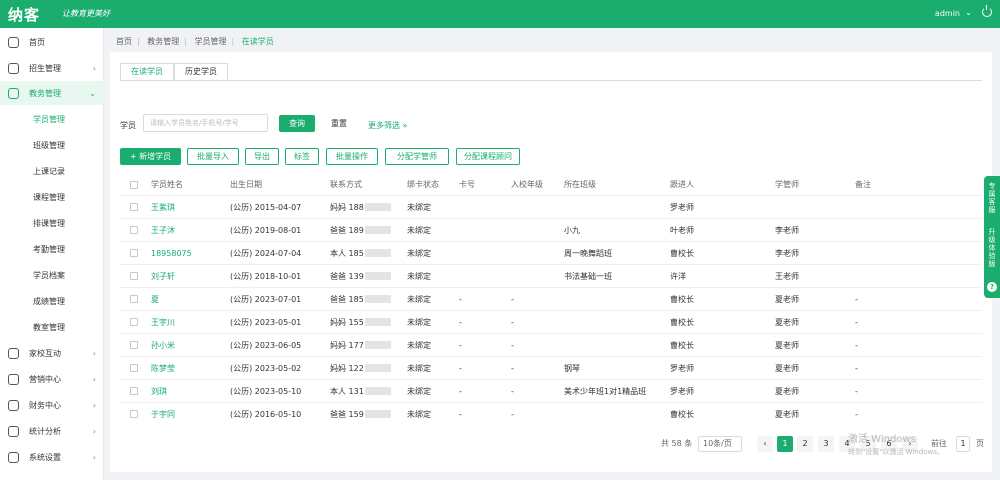  I want to click on page-button: 3, so click(826, 444).